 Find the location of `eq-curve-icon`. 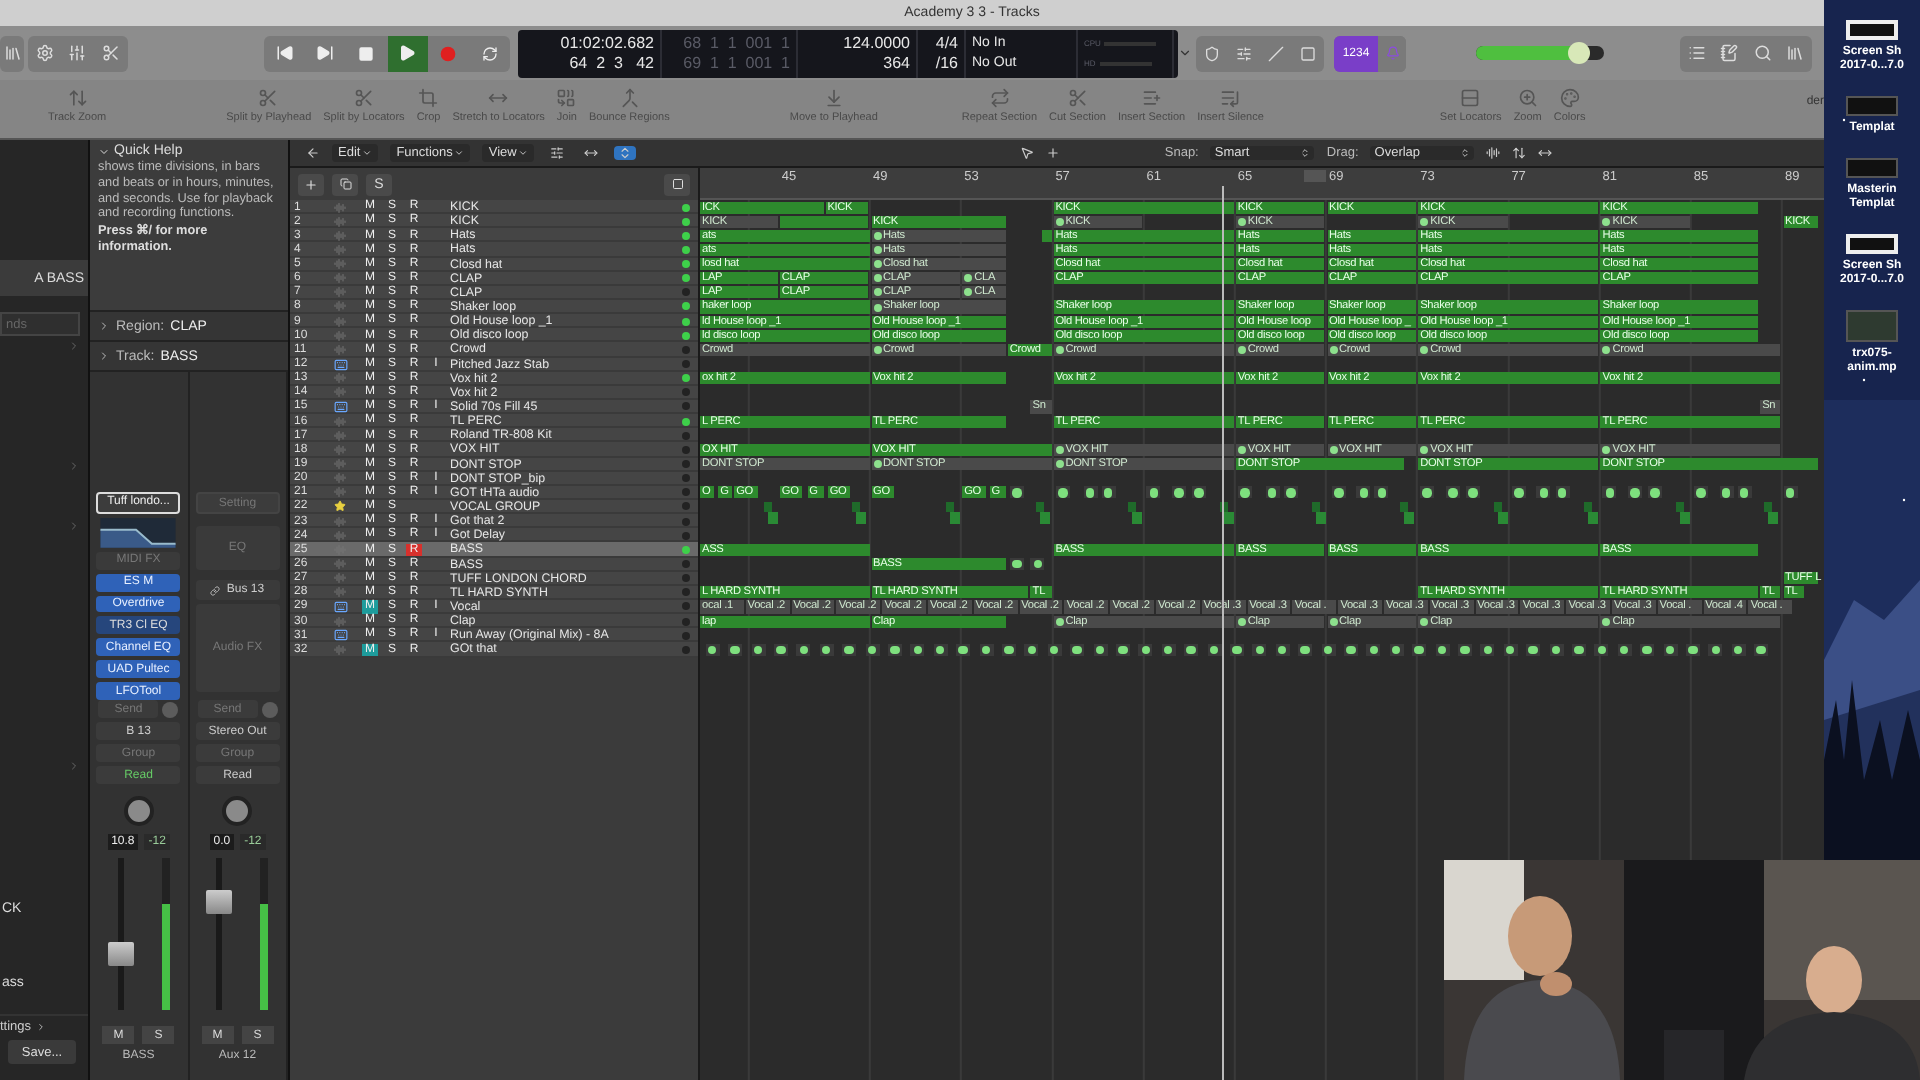

eq-curve-icon is located at coordinates (138, 532).